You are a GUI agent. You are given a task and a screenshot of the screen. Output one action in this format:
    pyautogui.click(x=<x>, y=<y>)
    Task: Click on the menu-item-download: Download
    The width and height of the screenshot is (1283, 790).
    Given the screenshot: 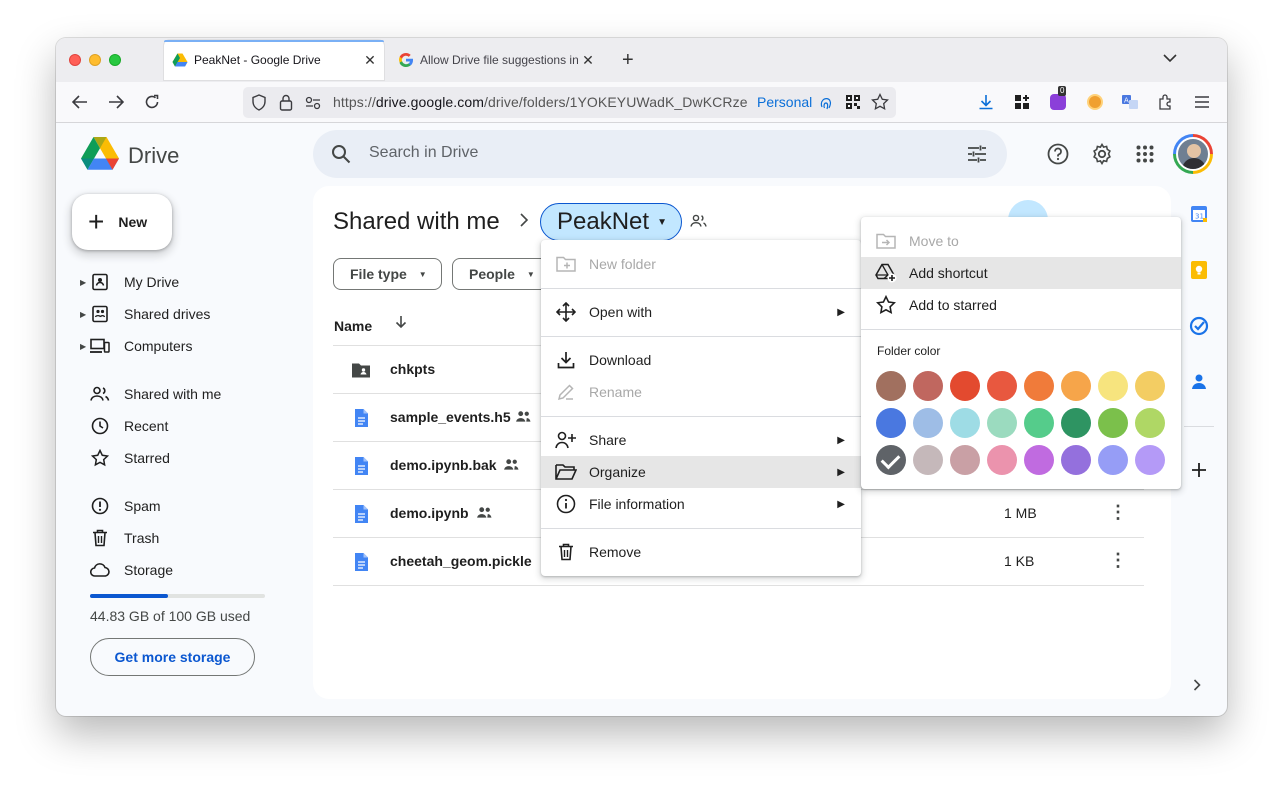 What is the action you would take?
    pyautogui.click(x=701, y=360)
    